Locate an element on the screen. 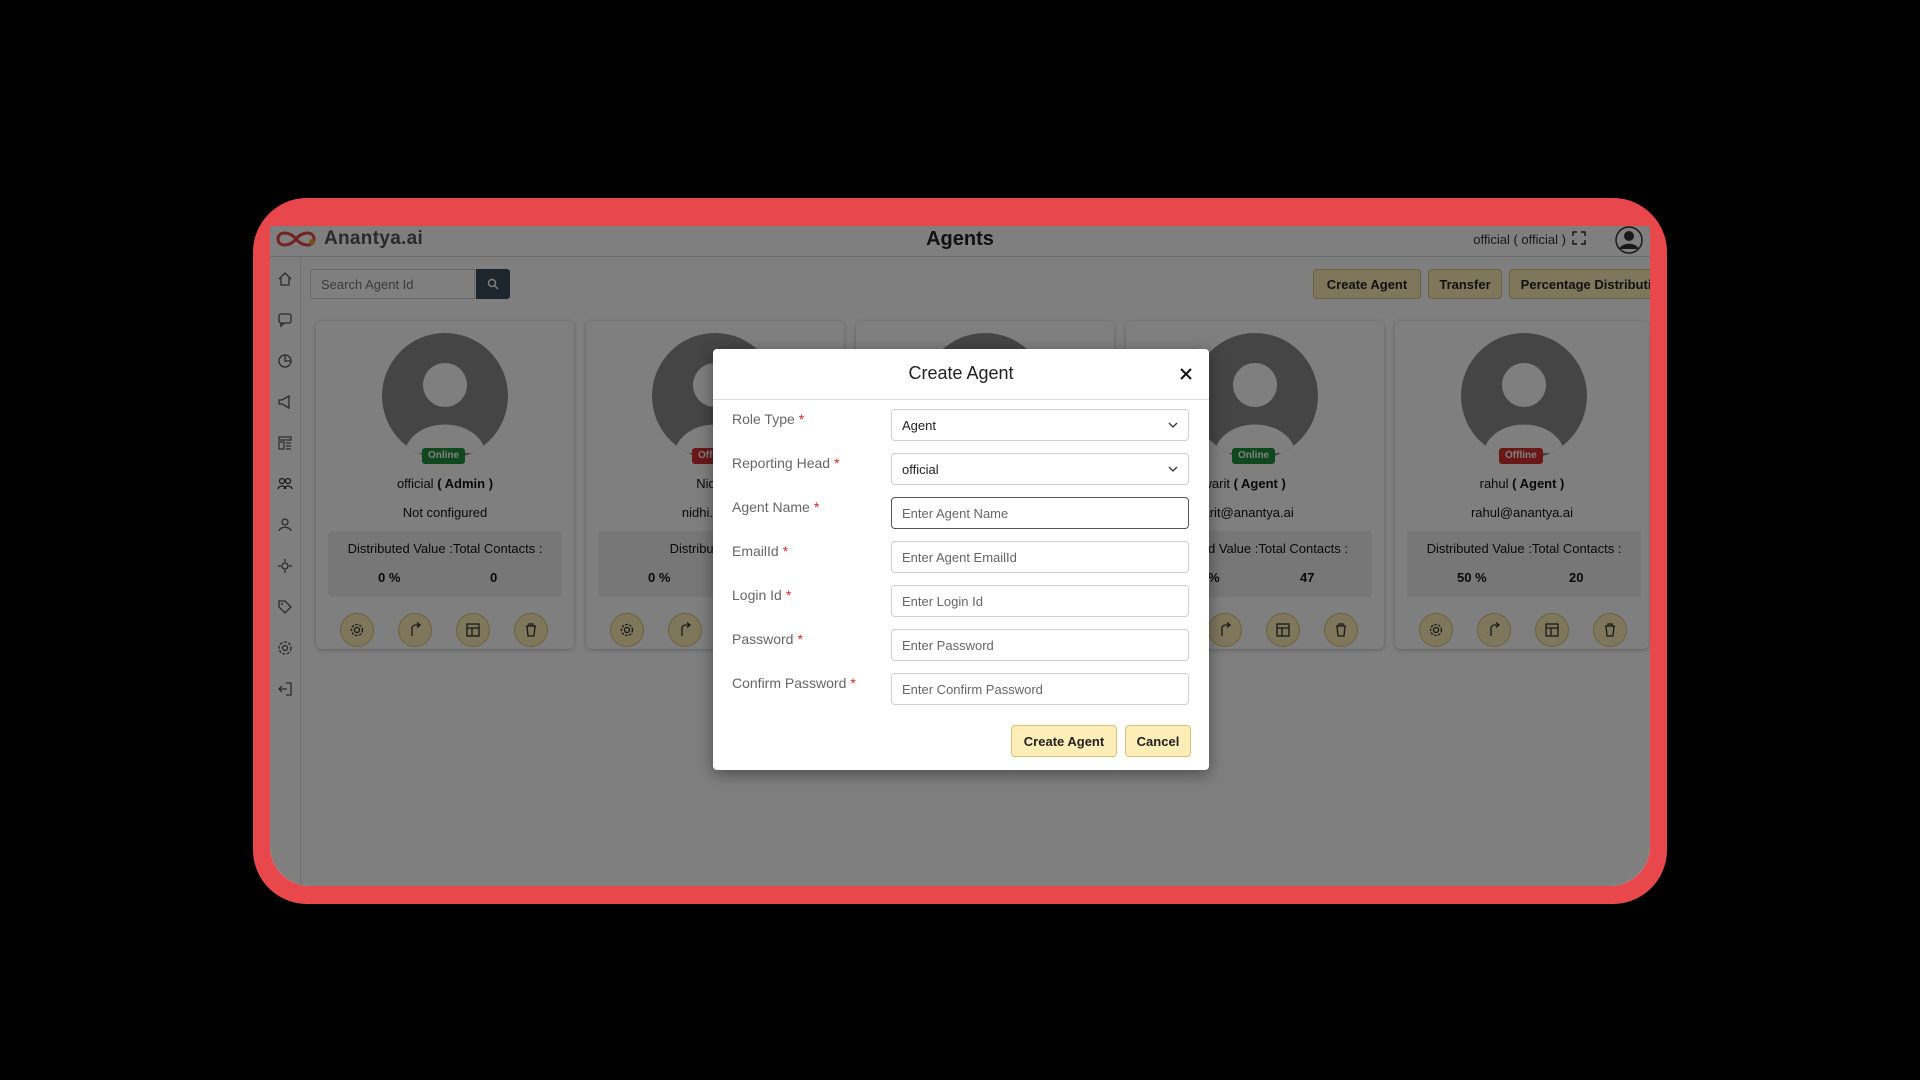  role-type-label-text: Role Type is located at coordinates (763, 419).